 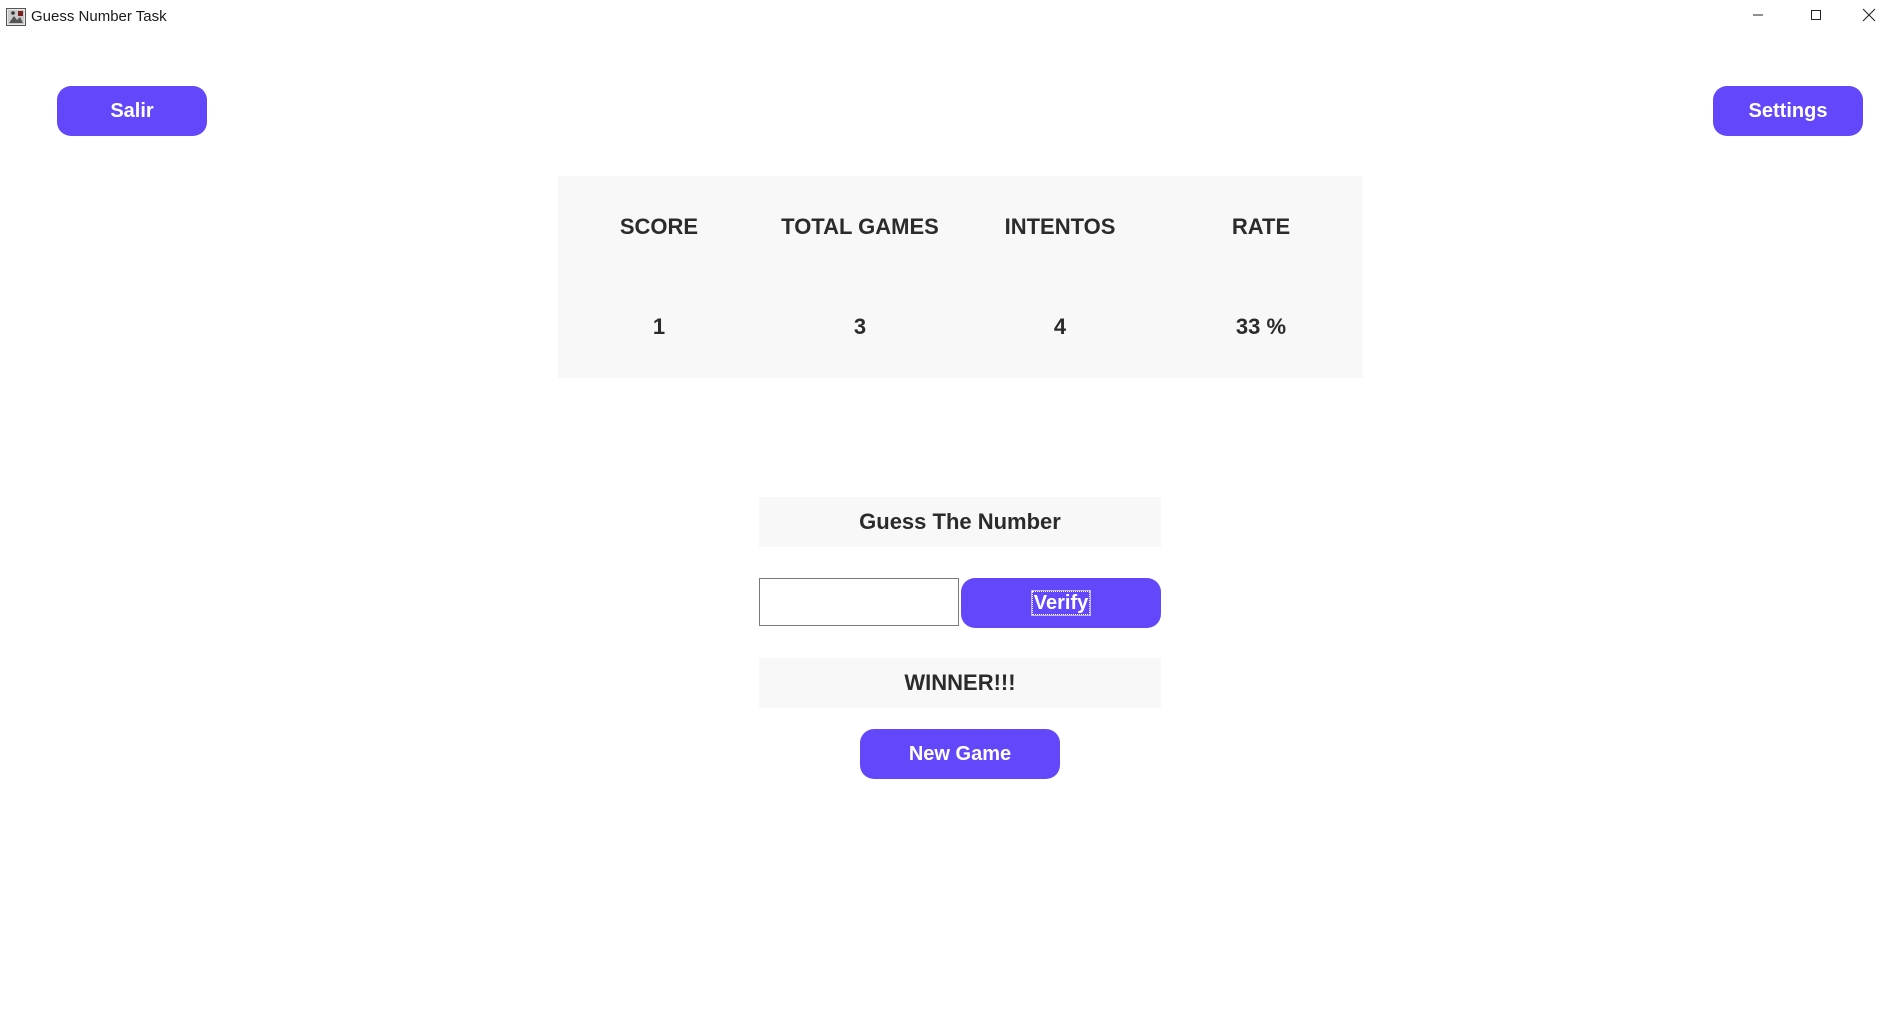 What do you see at coordinates (132, 111) in the screenshot?
I see `exit-button: Salir` at bounding box center [132, 111].